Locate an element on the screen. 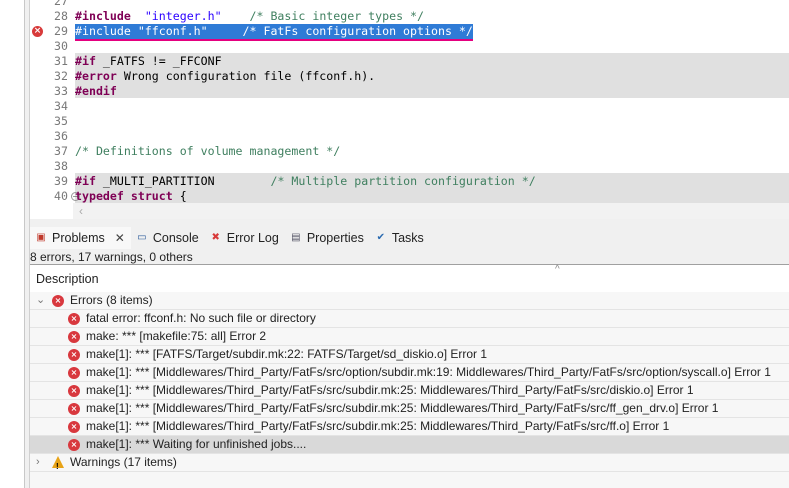 This screenshot has height=488, width=789. line-number: 39 is located at coordinates (61, 180).